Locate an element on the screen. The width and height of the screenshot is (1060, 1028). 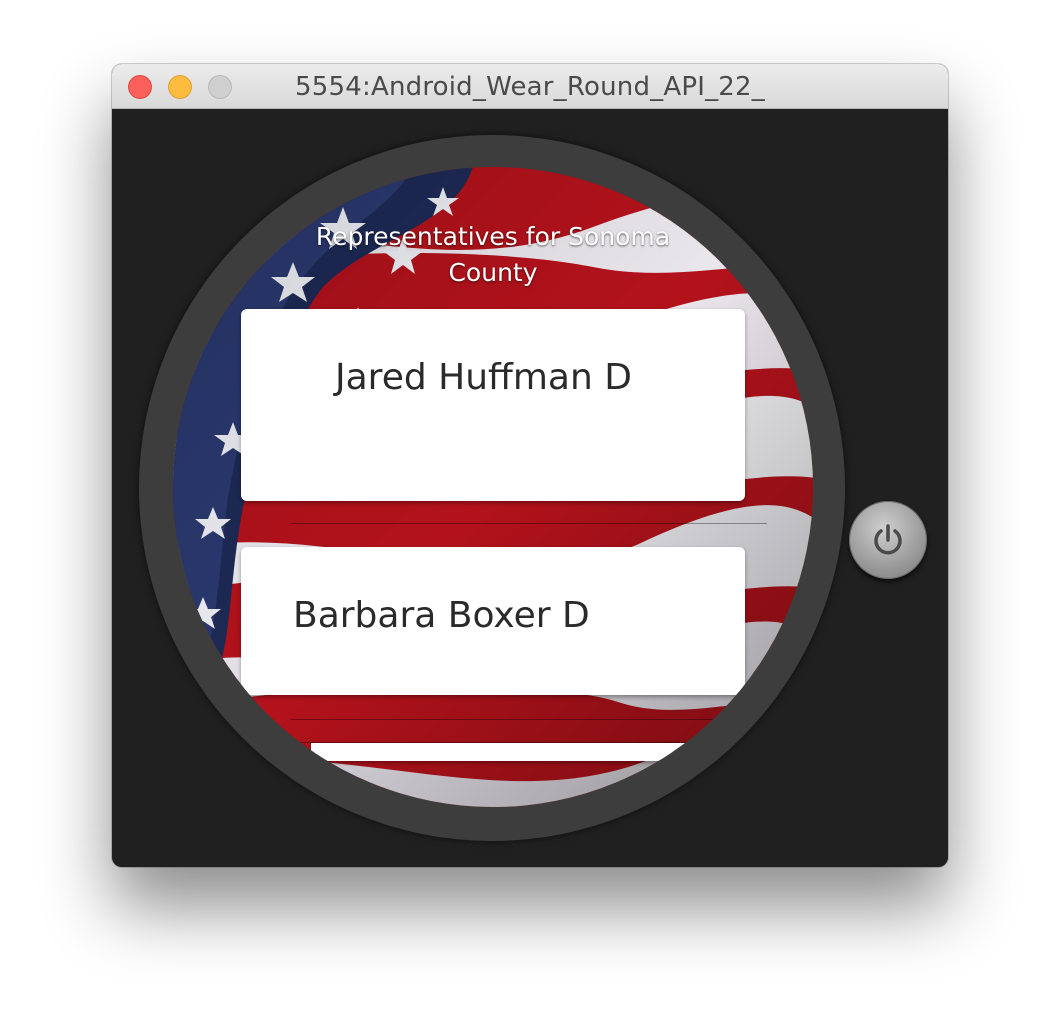
title-bar: 5554:Android_Wear_Round_API_22_ is located at coordinates (530, 86).